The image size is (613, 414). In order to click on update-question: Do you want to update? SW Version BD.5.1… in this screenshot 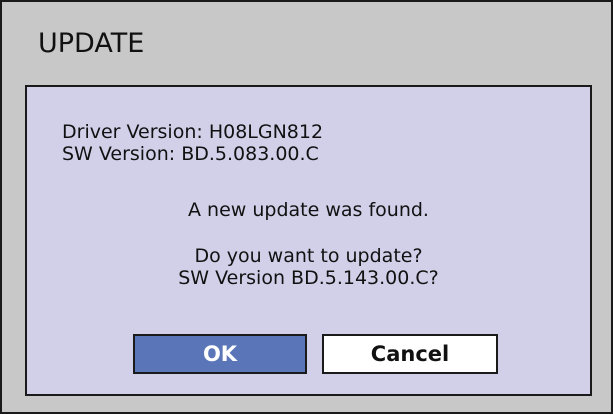, I will do `click(308, 267)`.